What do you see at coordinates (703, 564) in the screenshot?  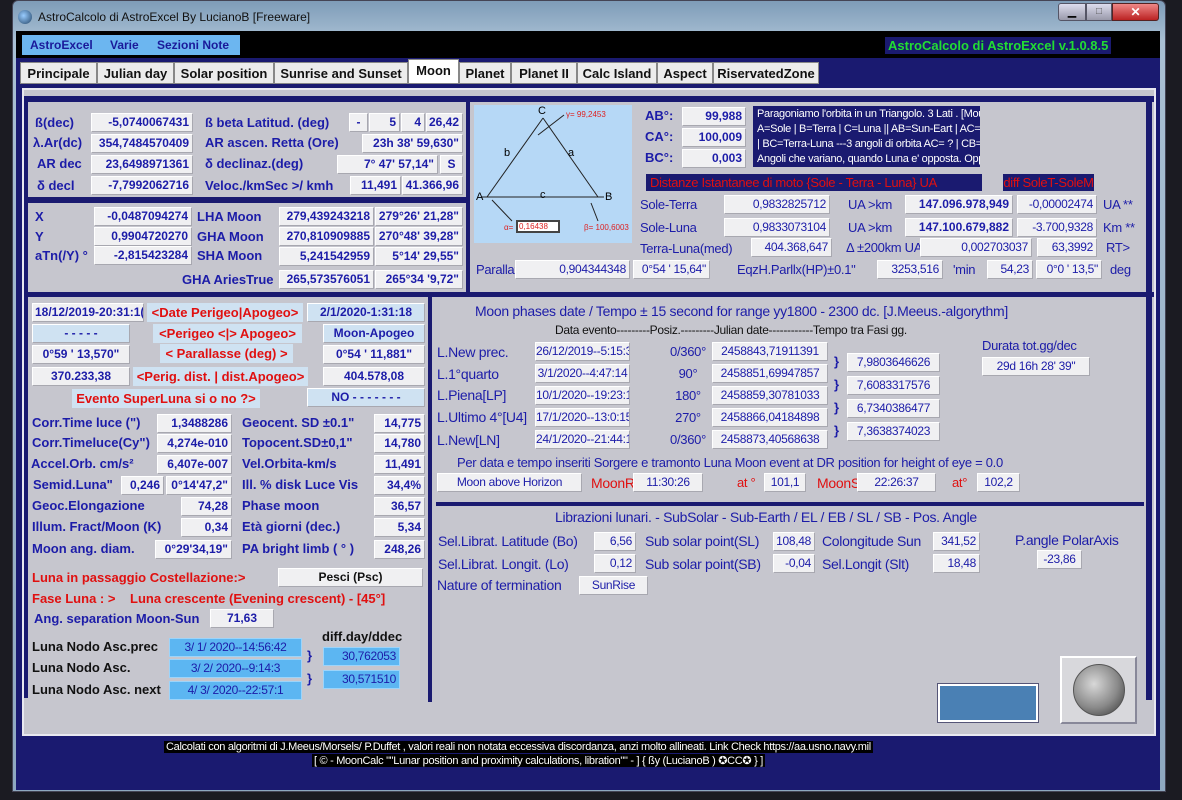 I see `label-sub-solar-sb: Sub solar point(SB)` at bounding box center [703, 564].